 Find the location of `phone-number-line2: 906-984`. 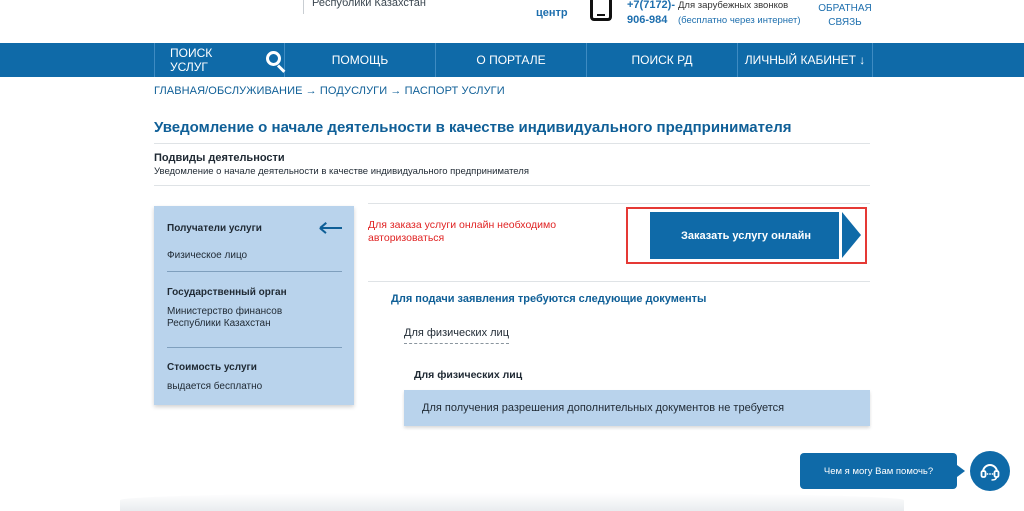

phone-number-line2: 906-984 is located at coordinates (647, 20).